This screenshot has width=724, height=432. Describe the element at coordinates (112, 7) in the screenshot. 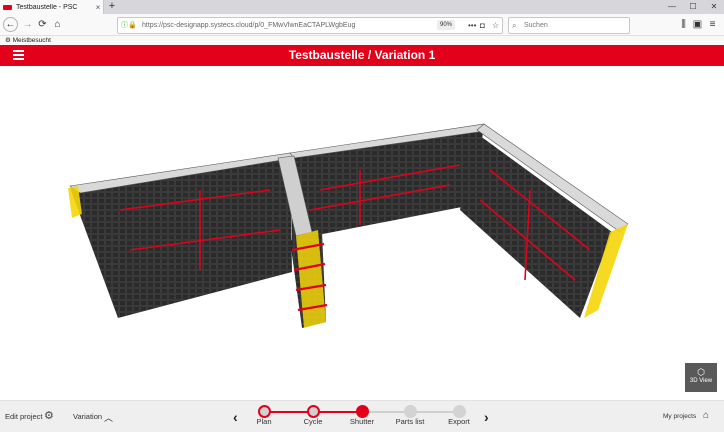

I see `new-tab-button: +` at that location.